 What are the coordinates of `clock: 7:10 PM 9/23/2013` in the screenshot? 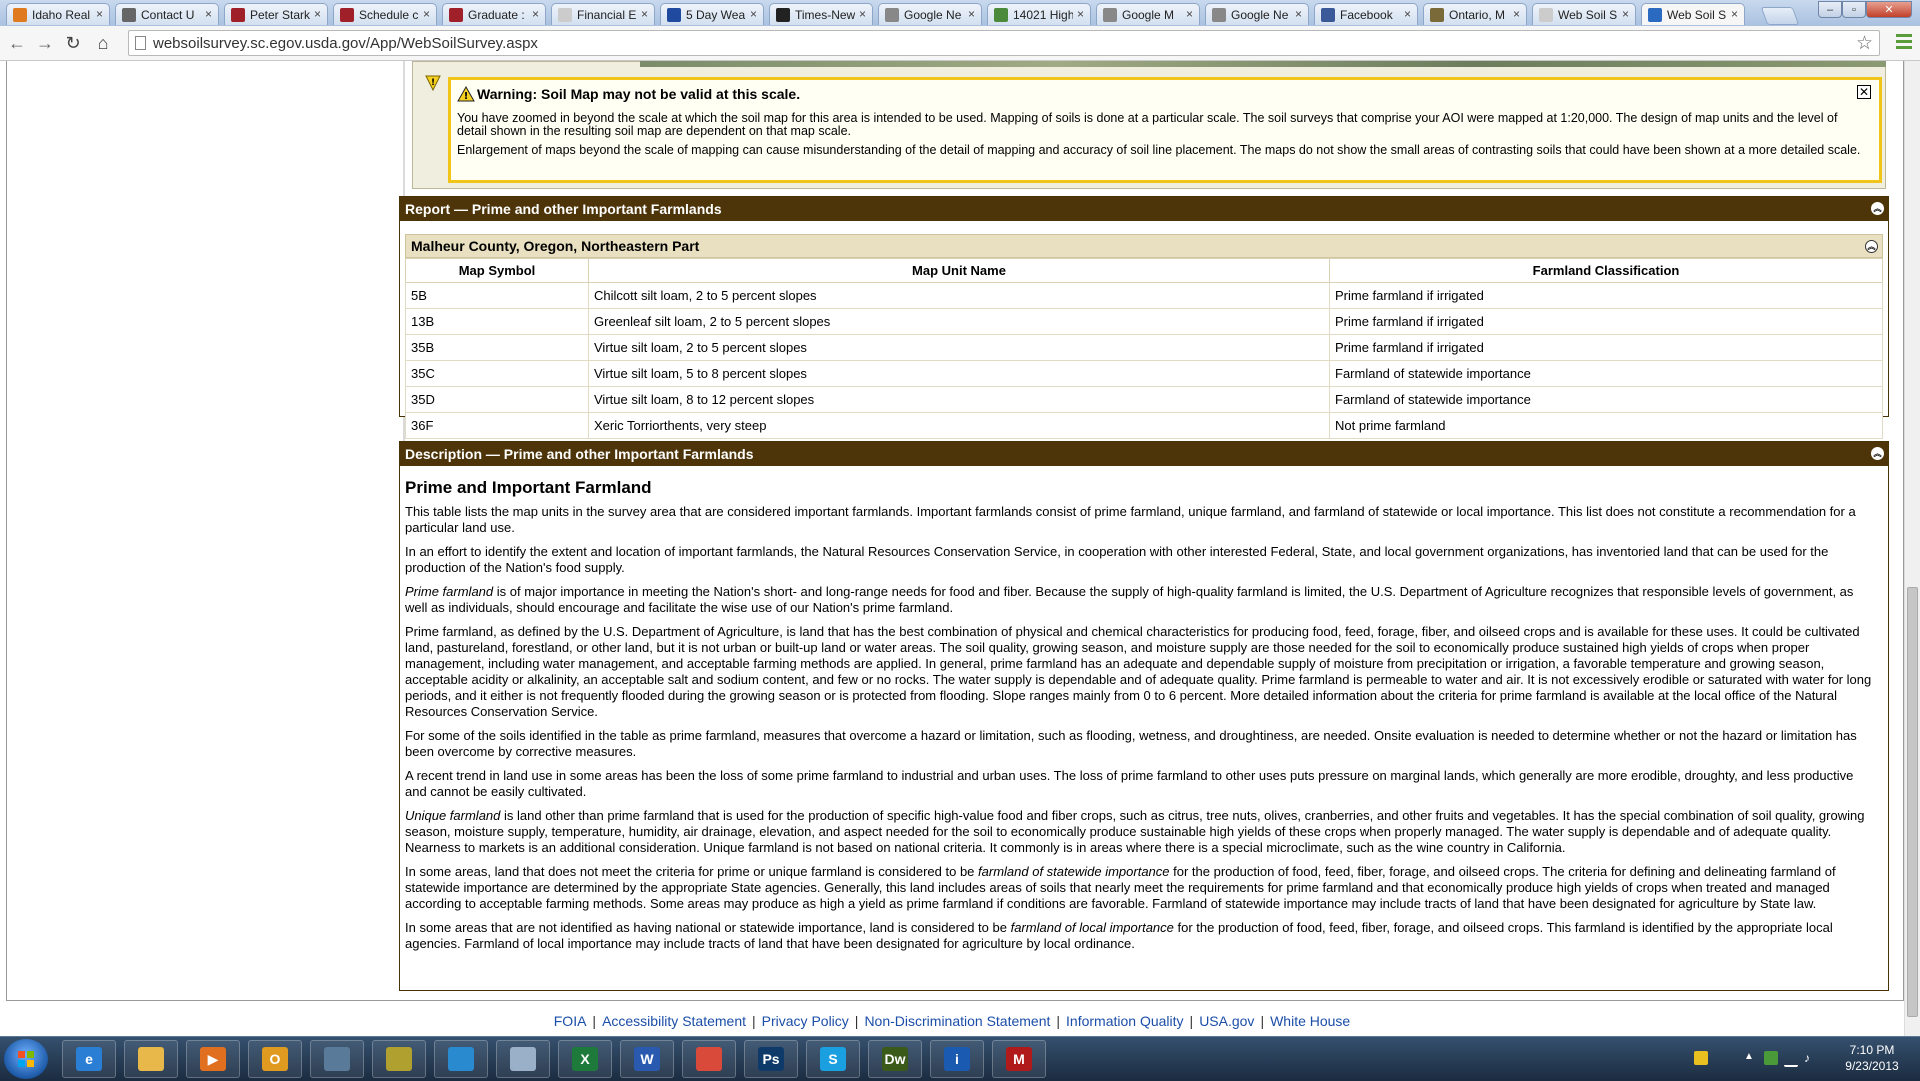 It's located at (1872, 1058).